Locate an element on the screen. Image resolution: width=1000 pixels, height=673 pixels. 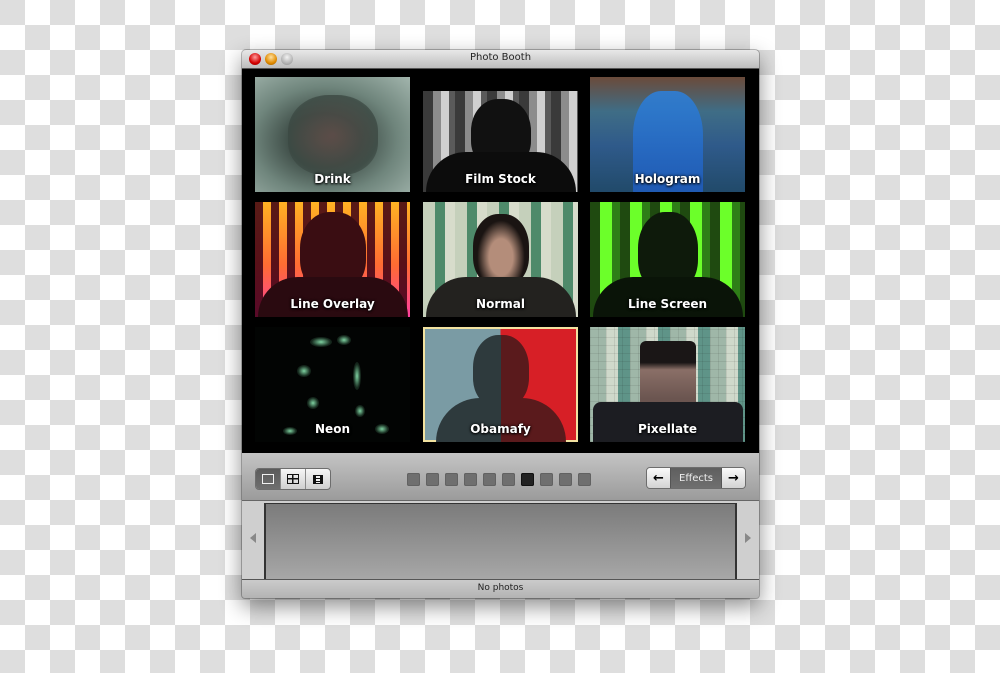
effect-drink: Drink is located at coordinates (332, 134).